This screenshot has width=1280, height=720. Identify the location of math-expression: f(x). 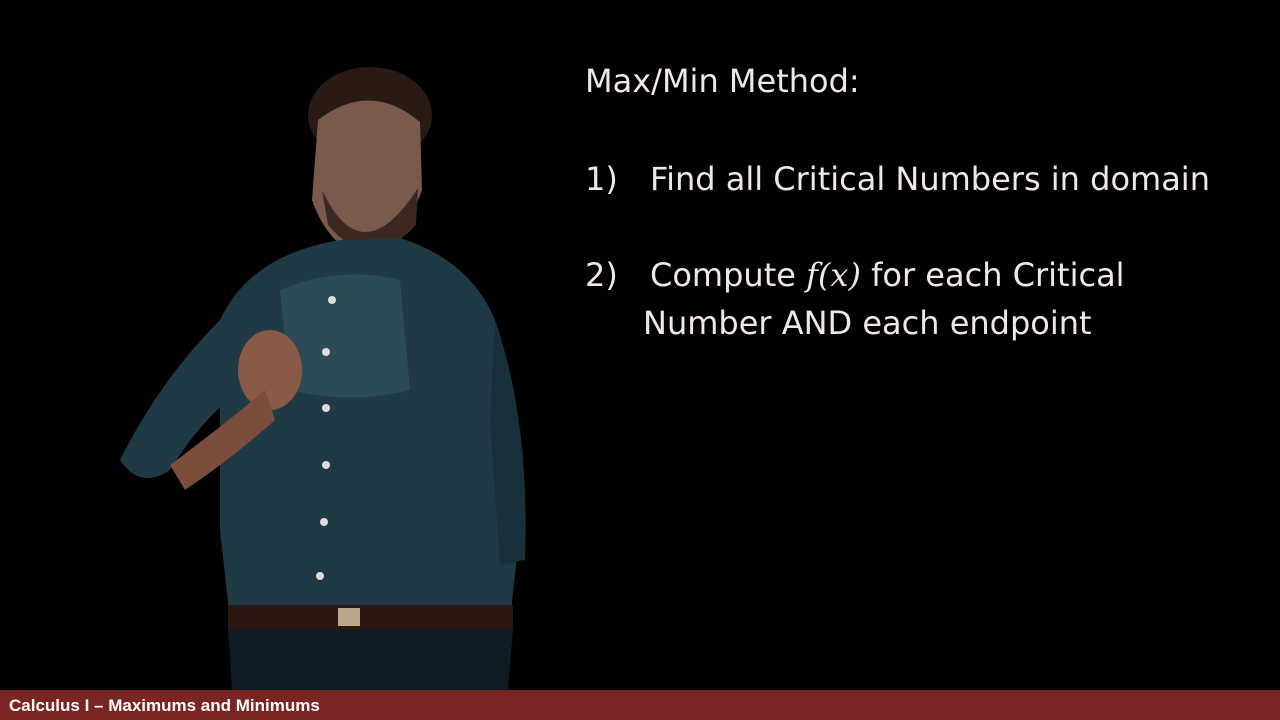
(833, 275).